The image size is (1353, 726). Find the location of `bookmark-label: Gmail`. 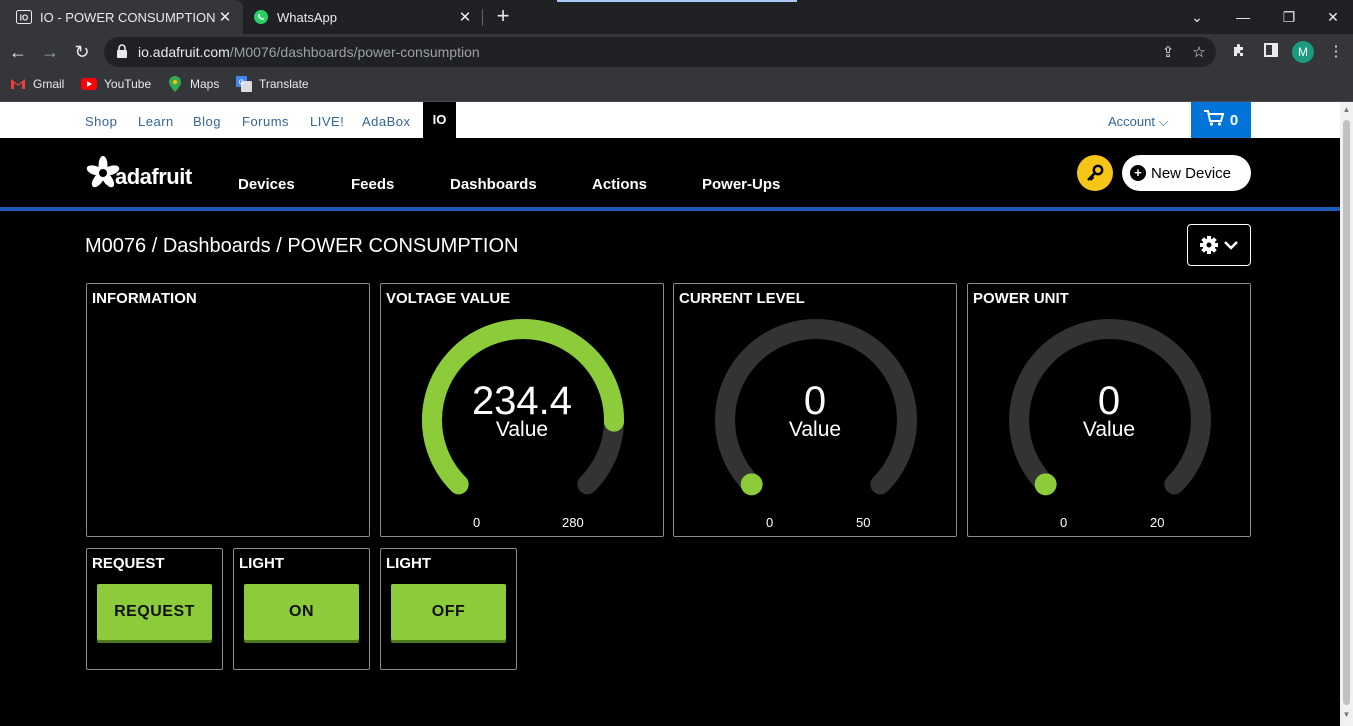

bookmark-label: Gmail is located at coordinates (49, 84).